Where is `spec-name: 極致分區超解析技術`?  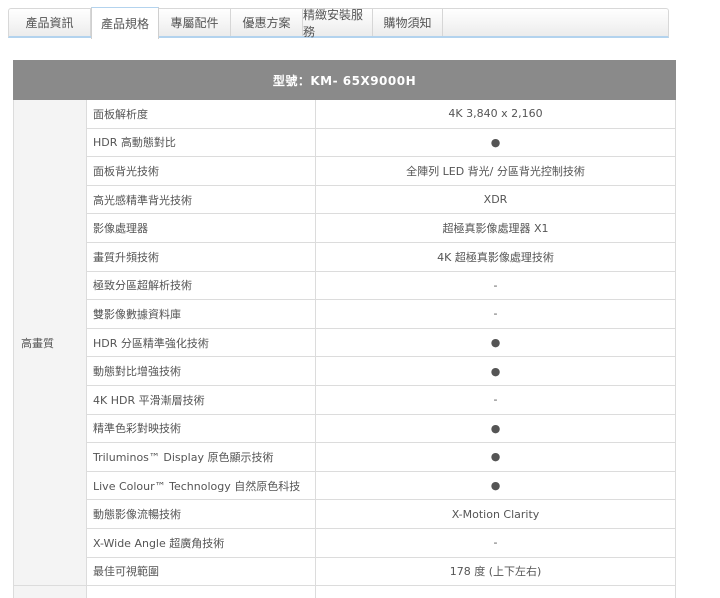 spec-name: 極致分區超解析技術 is located at coordinates (201, 285).